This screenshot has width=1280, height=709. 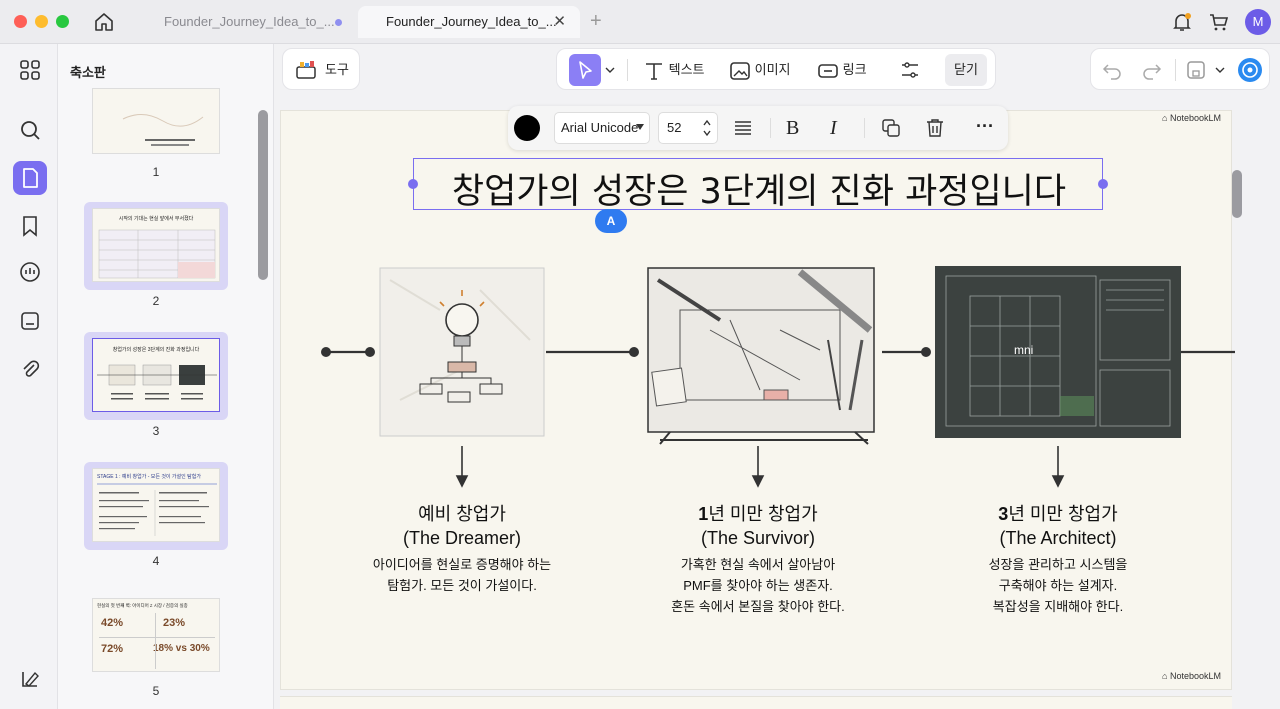 What do you see at coordinates (338, 22) in the screenshot?
I see `unsaved-dot-icon` at bounding box center [338, 22].